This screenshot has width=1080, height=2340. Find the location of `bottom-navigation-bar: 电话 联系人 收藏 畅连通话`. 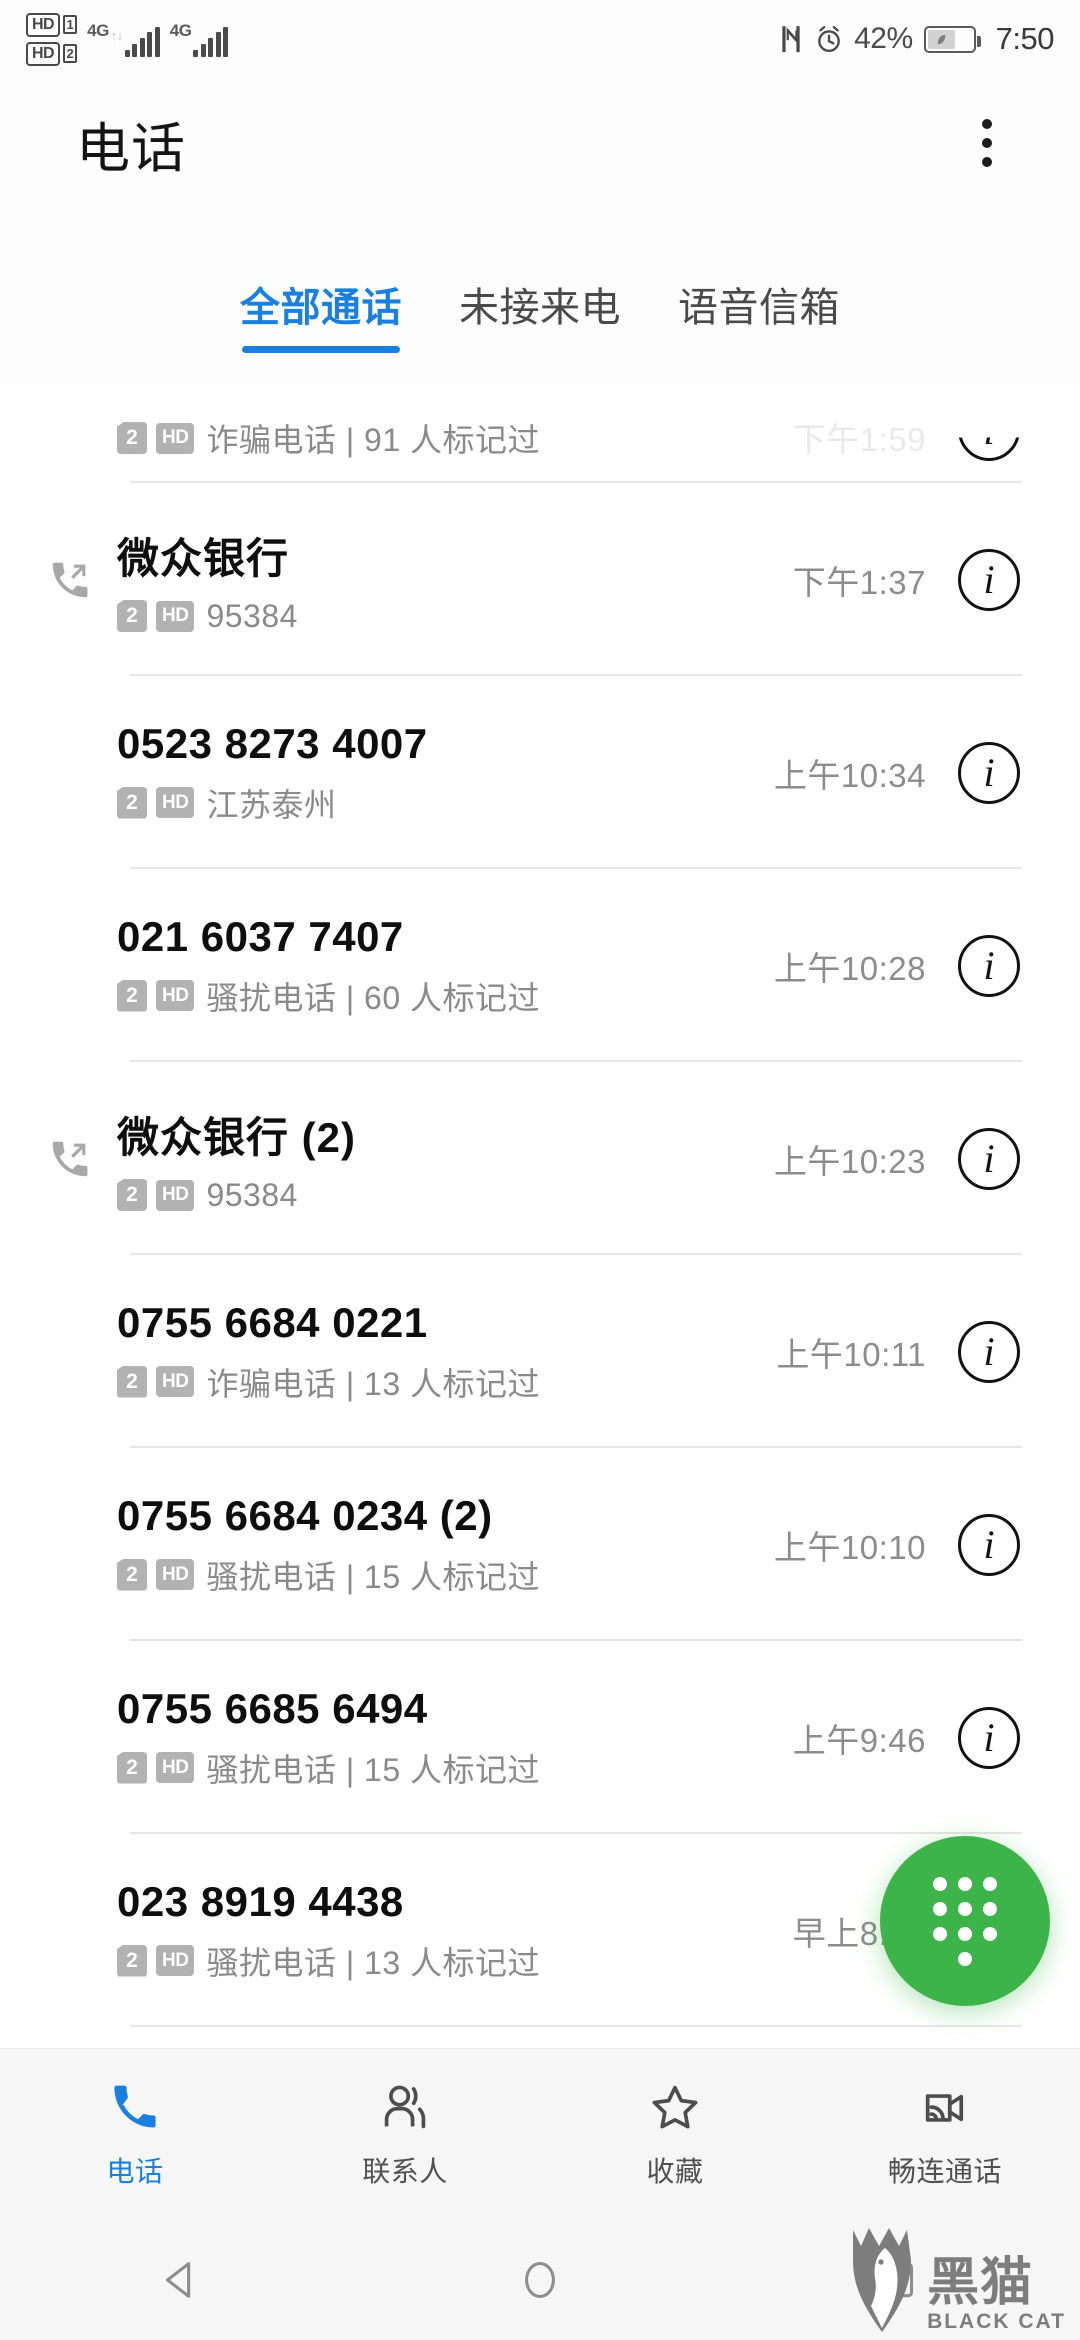

bottom-navigation-bar: 电话 联系人 收藏 畅连通话 is located at coordinates (540, 2134).